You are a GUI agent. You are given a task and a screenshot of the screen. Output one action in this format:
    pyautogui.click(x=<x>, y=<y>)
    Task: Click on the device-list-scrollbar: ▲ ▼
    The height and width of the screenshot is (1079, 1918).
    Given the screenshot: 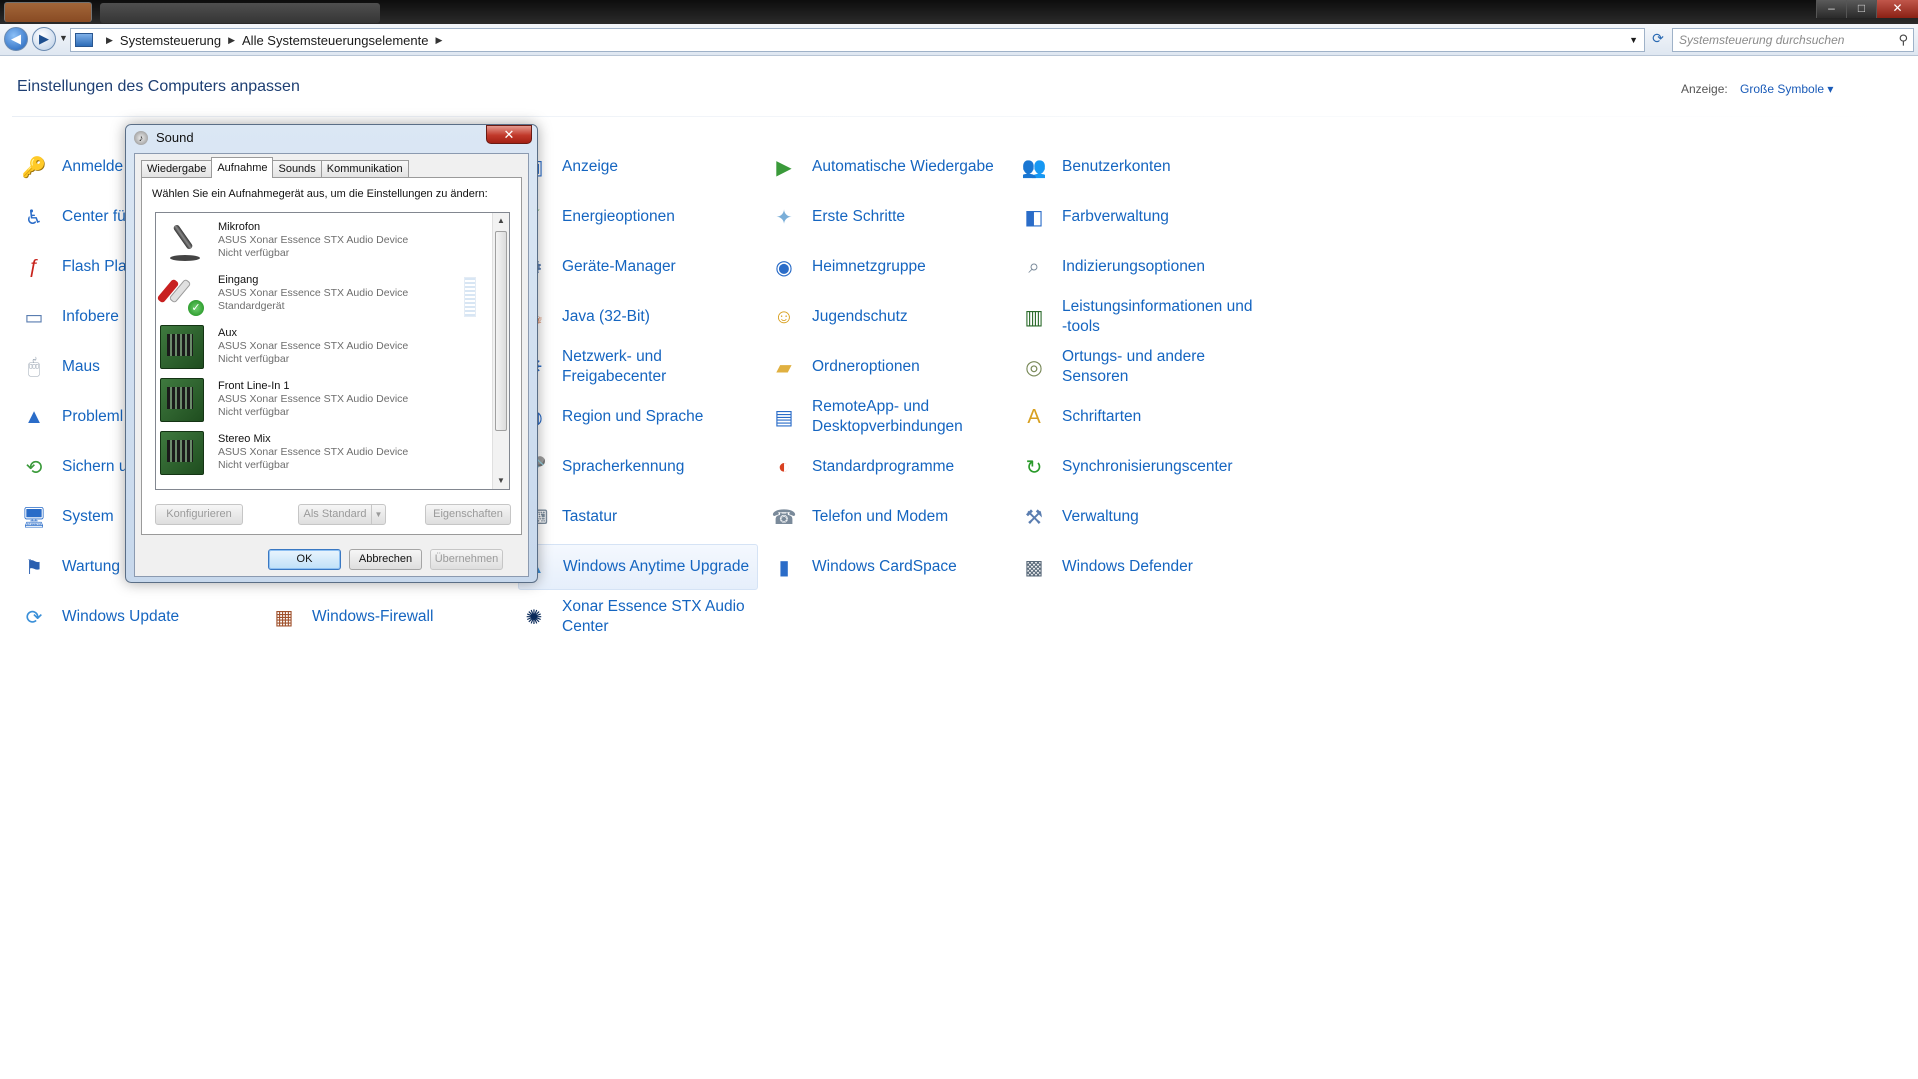 What is the action you would take?
    pyautogui.click(x=500, y=351)
    